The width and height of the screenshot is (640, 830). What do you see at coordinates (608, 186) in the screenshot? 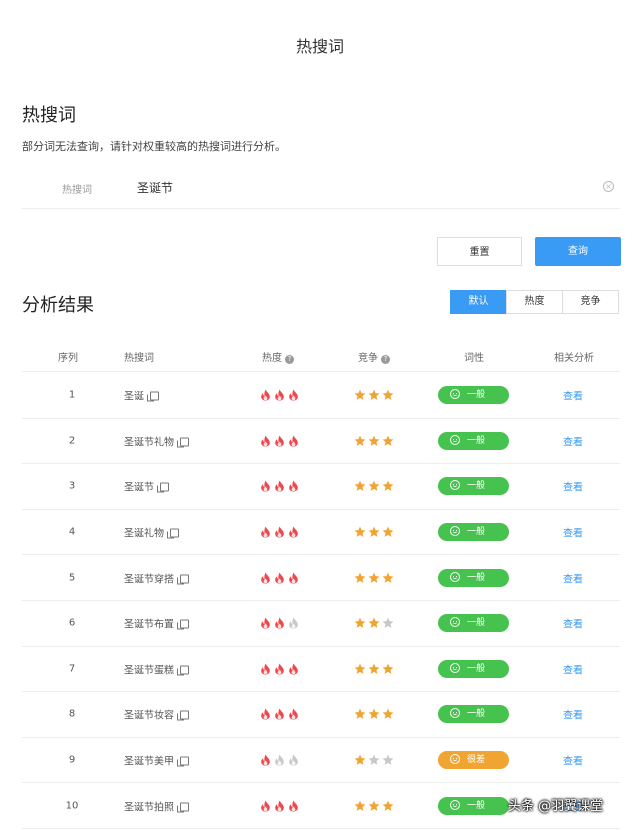
I see `clear-circle-icon: ×` at bounding box center [608, 186].